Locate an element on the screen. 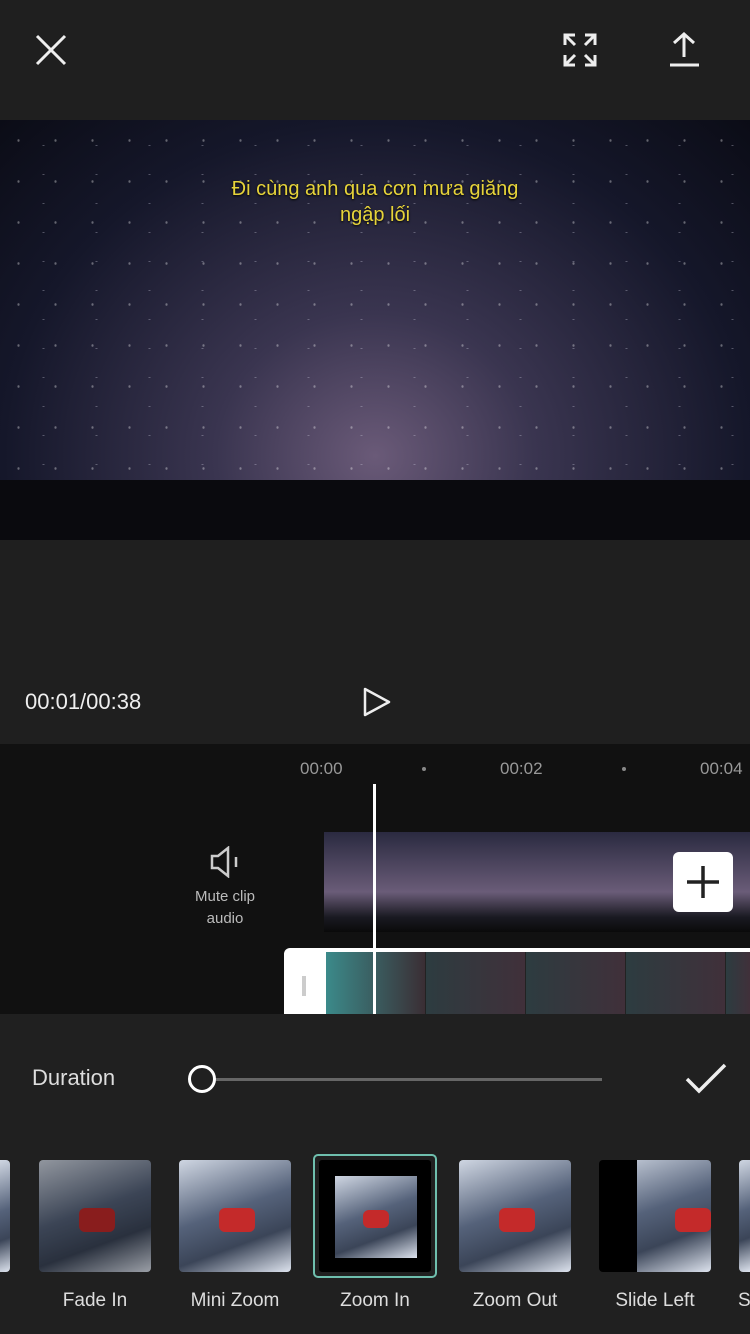 This screenshot has width=750, height=1334. export-button is located at coordinates (685, 49).